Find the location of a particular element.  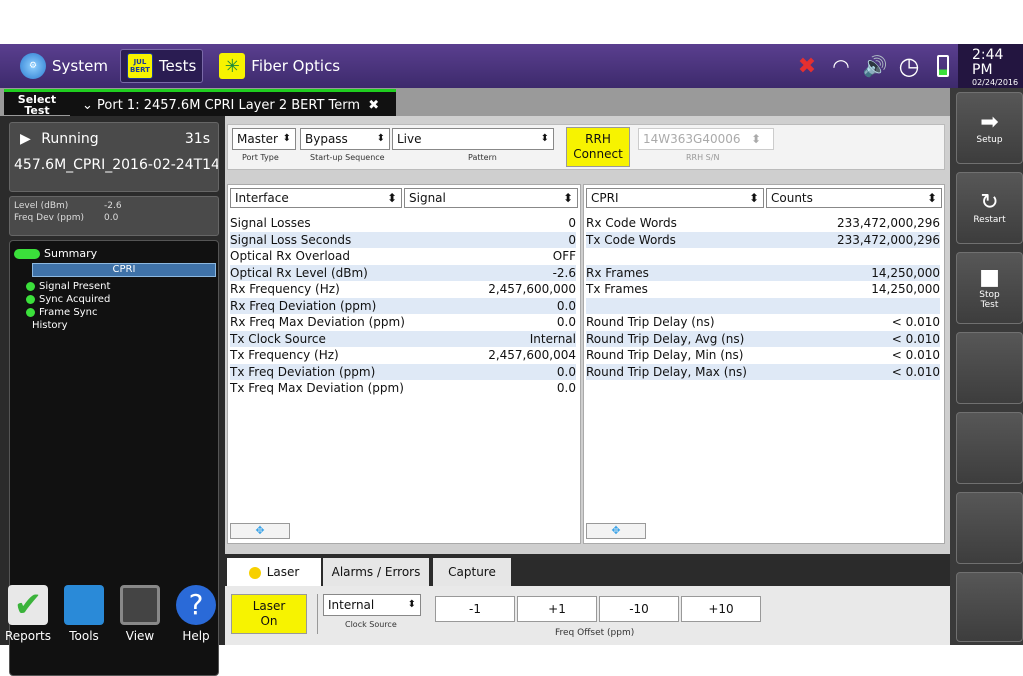

row-label: Rx Freq Deviation (ppm) is located at coordinates (303, 305).